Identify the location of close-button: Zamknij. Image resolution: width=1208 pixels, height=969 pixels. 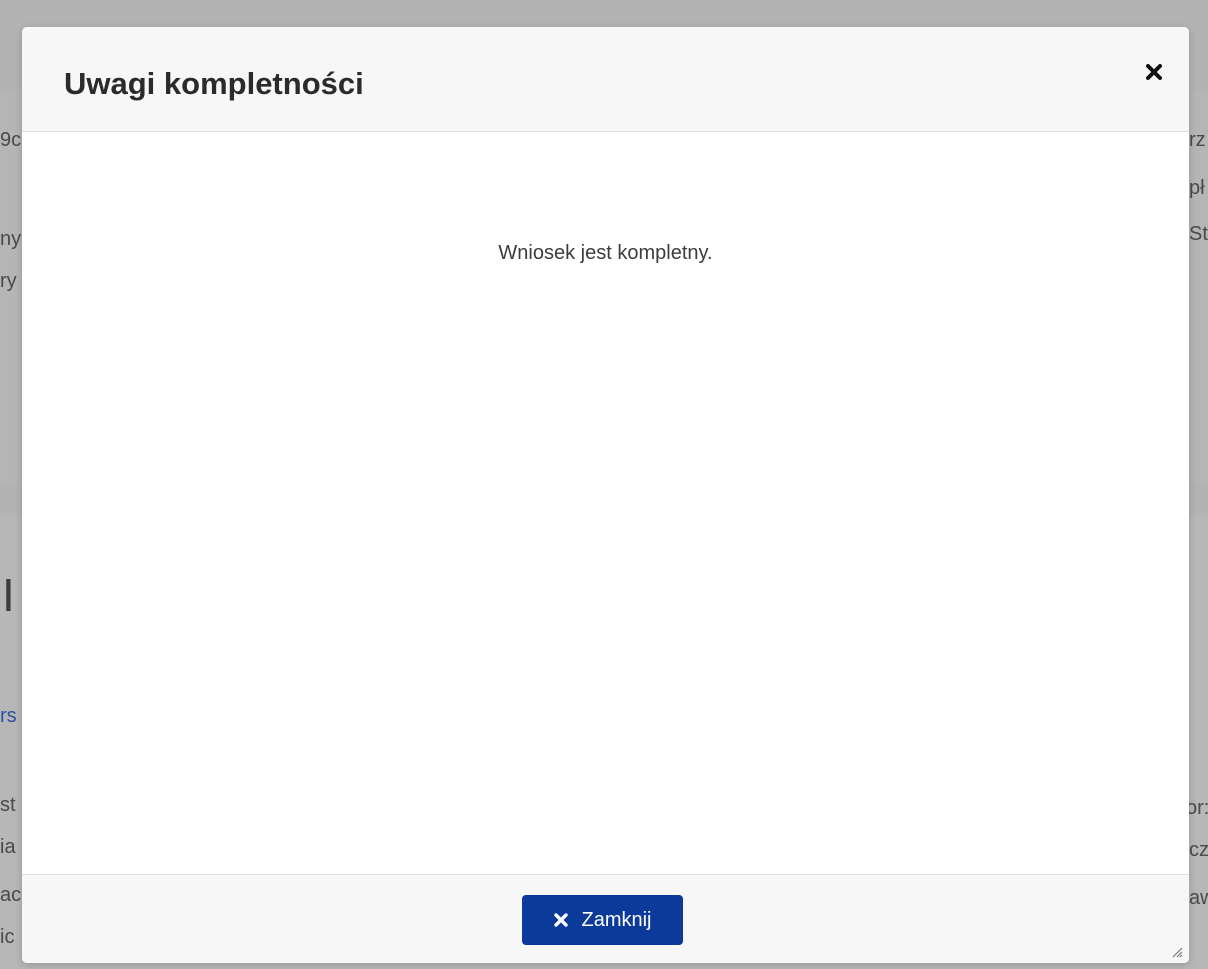
(602, 920).